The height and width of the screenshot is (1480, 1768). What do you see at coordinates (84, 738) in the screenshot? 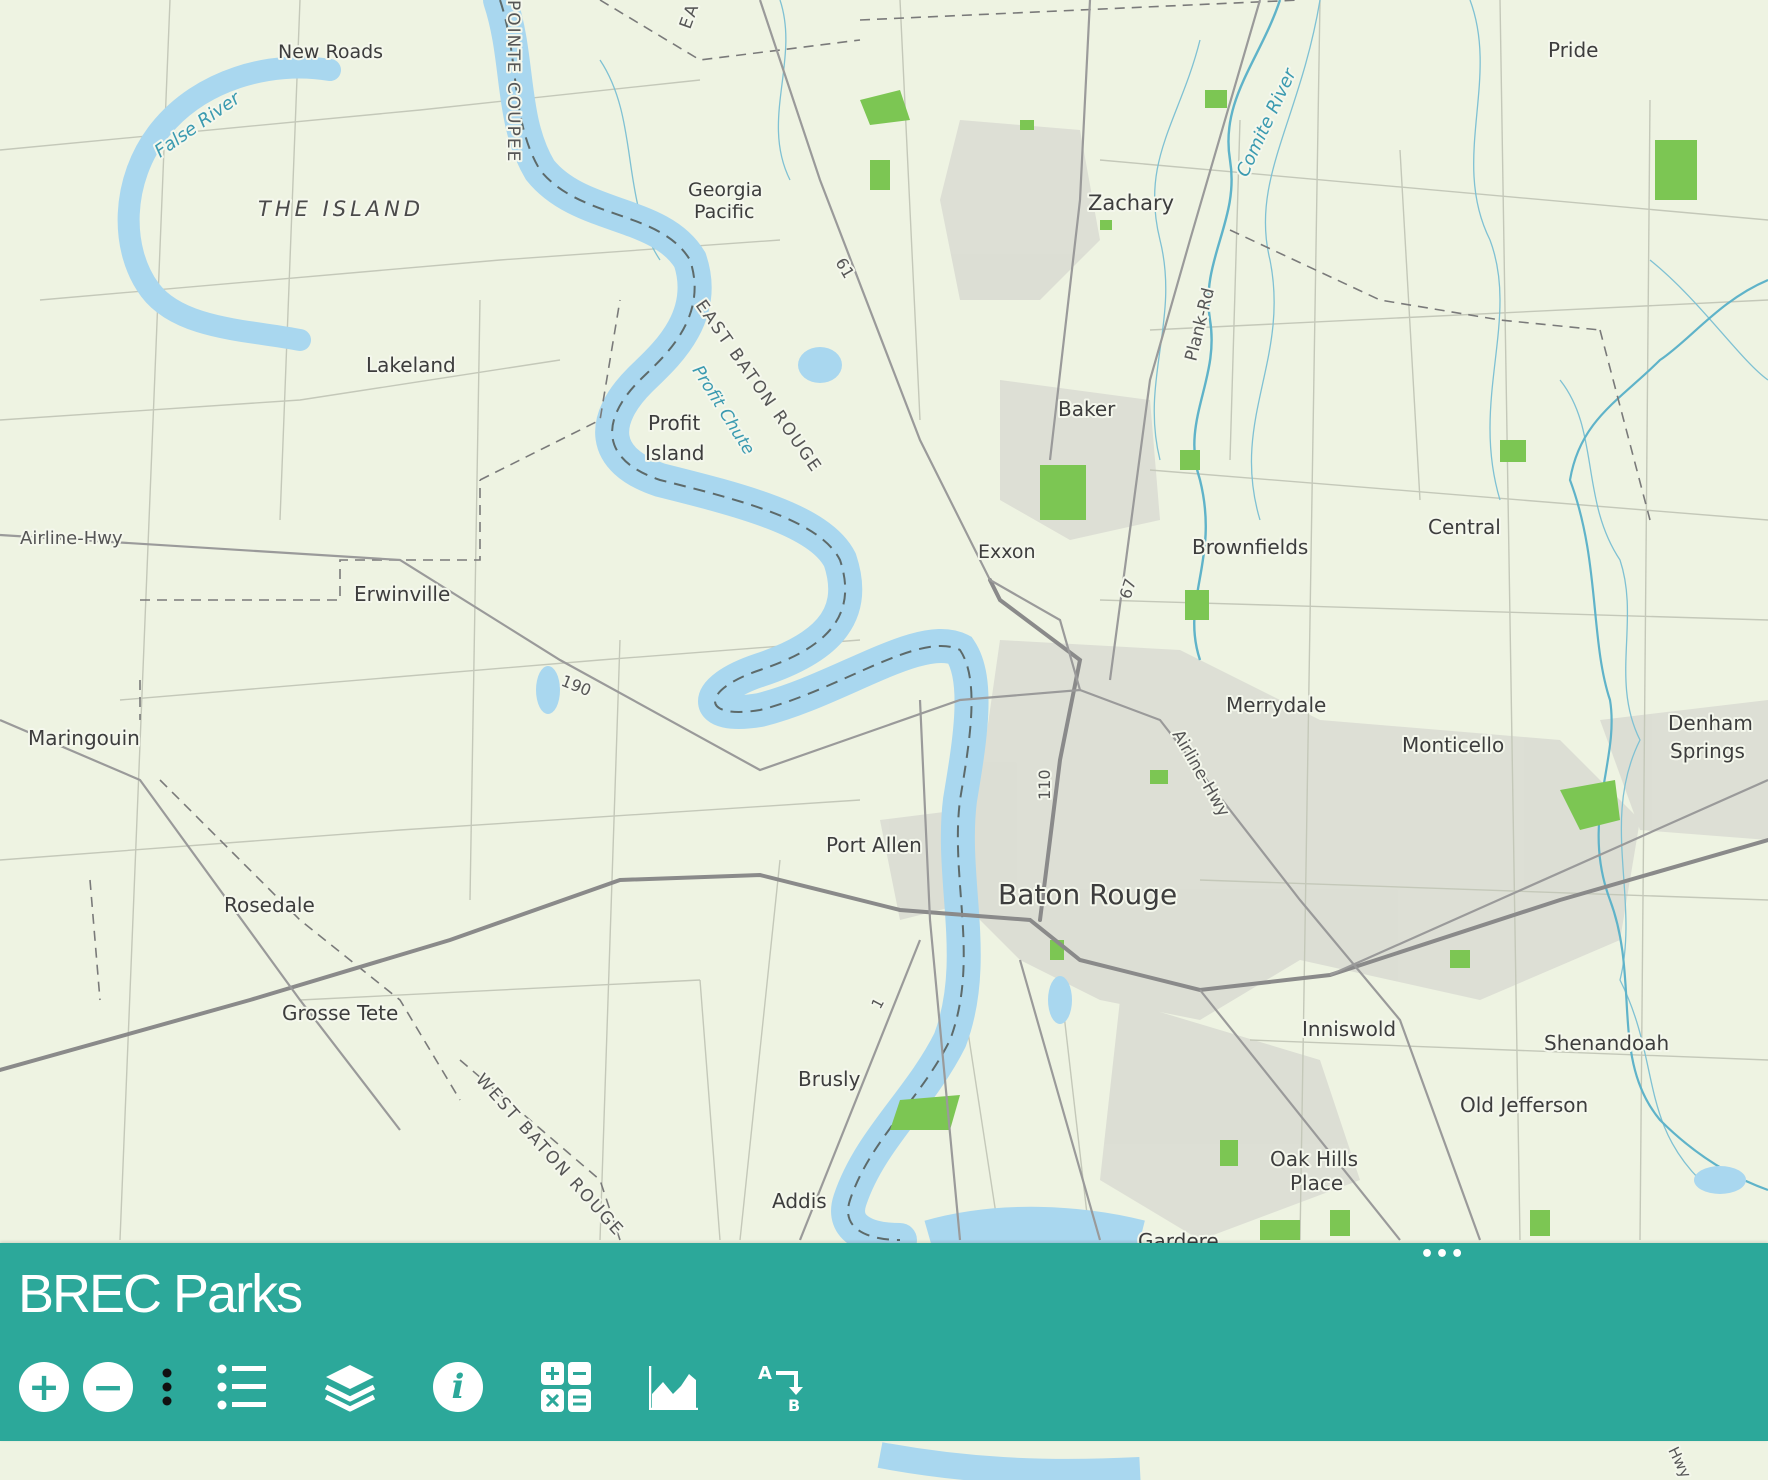
I see `place-label: Maringouin` at bounding box center [84, 738].